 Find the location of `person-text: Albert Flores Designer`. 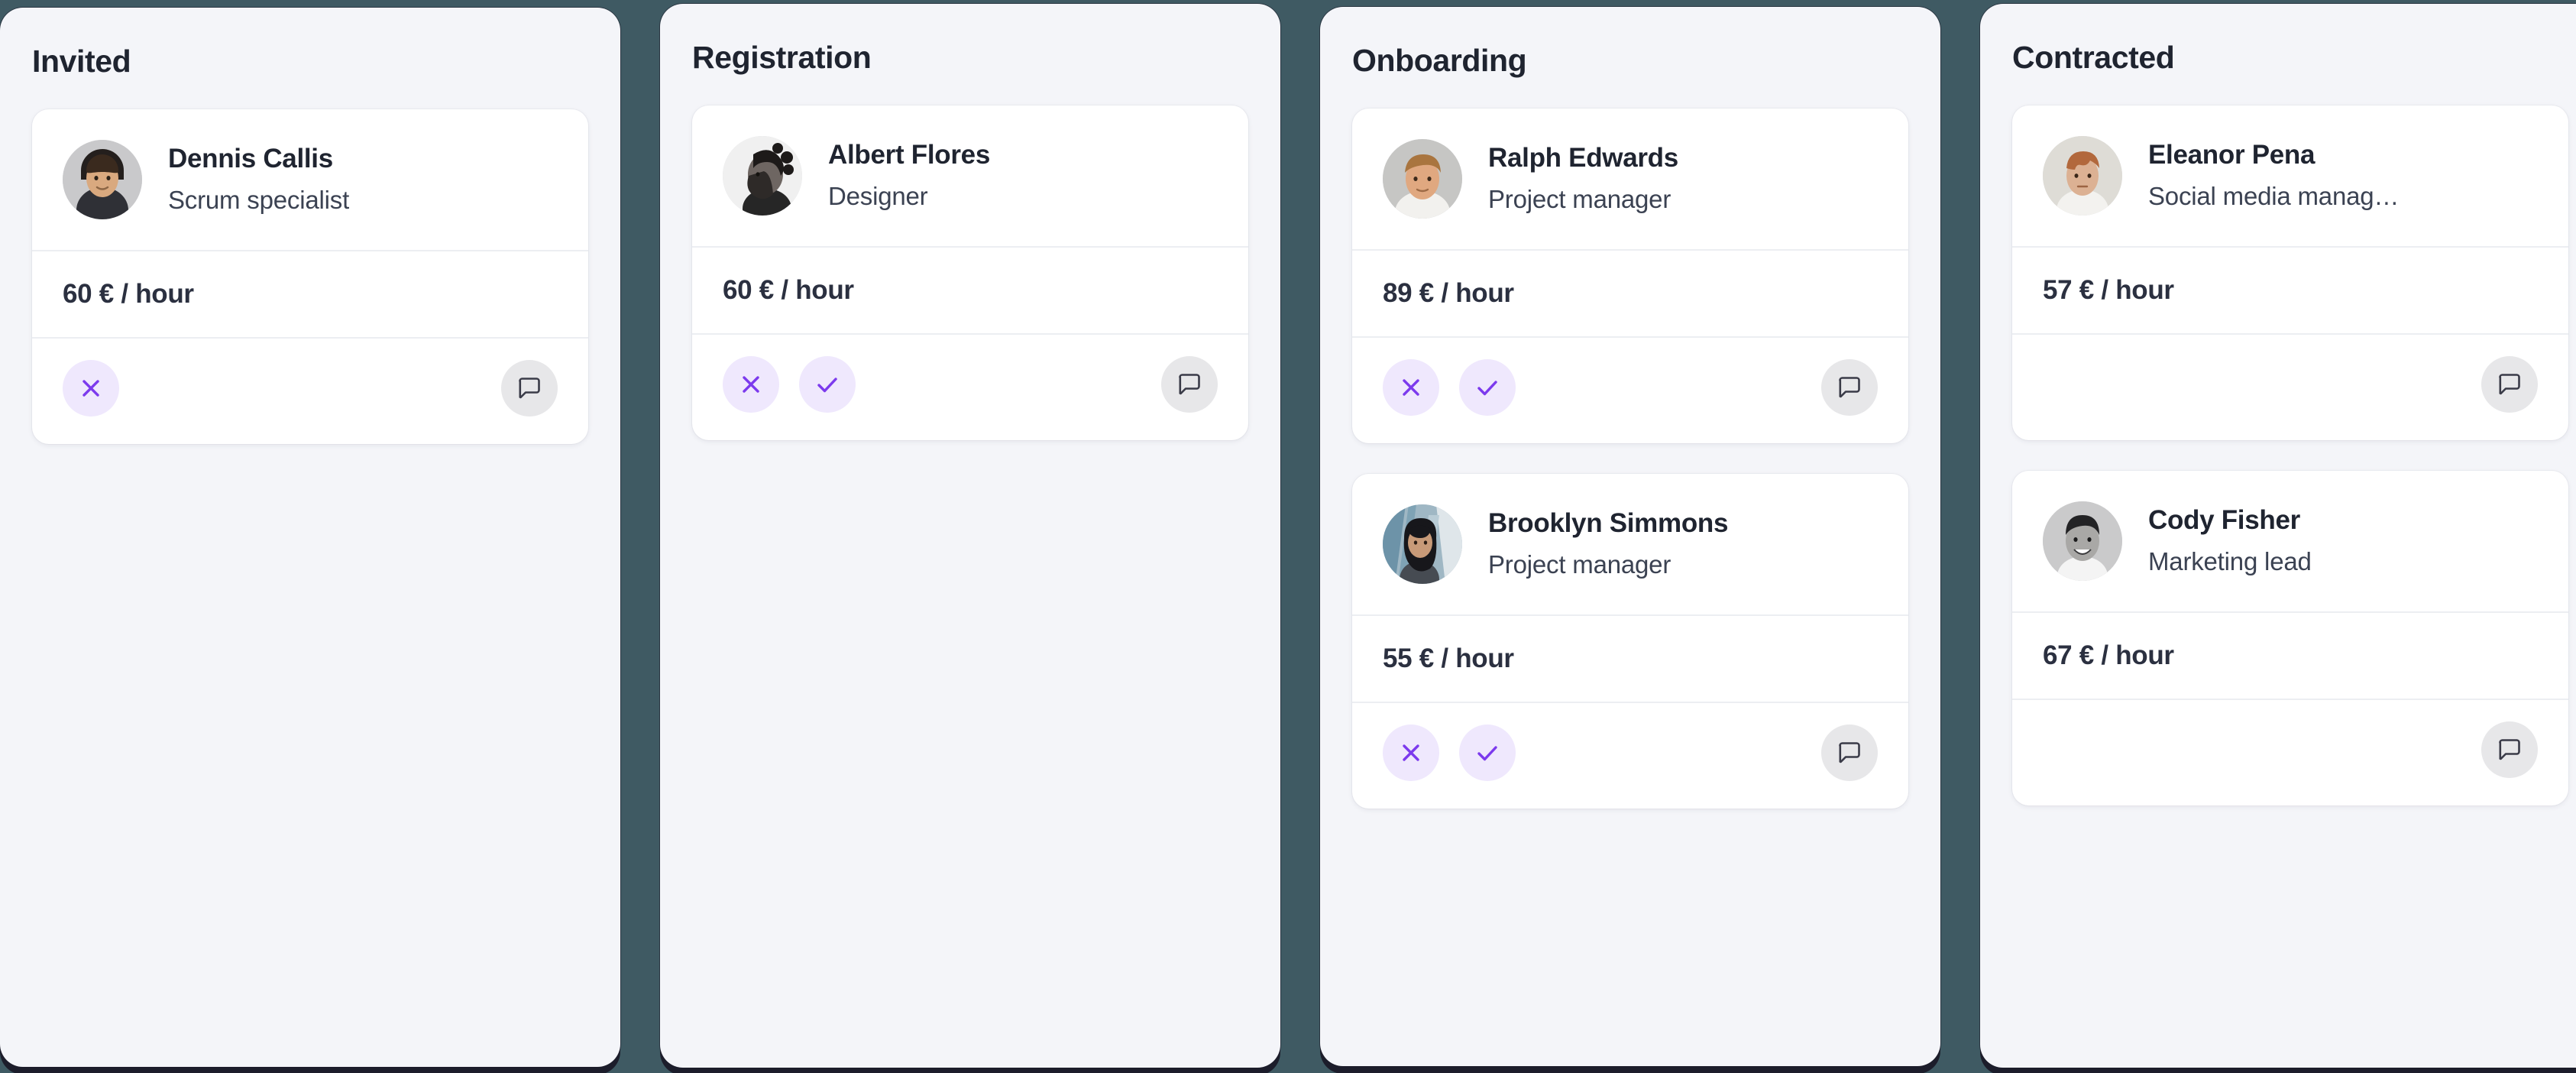

person-text: Albert Flores Designer is located at coordinates (909, 176).